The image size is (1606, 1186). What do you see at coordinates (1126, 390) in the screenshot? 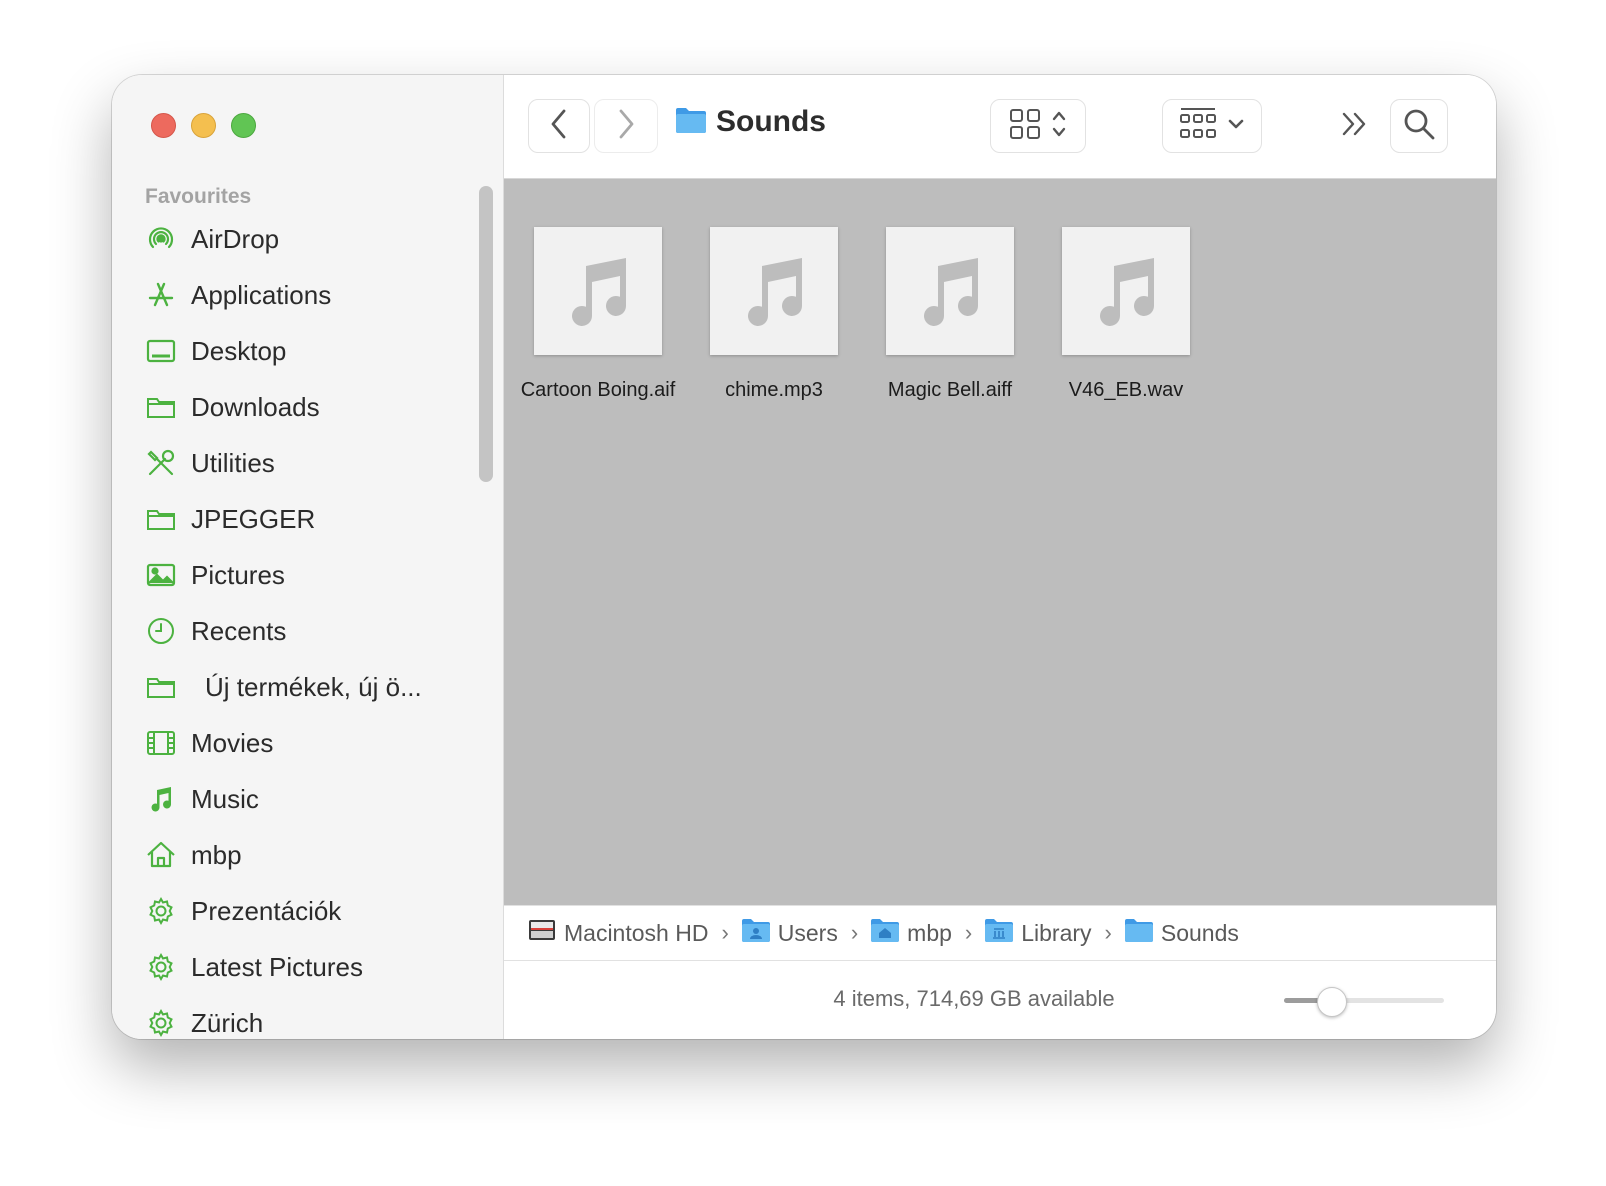
I see `file-name: V46_EB.wav` at bounding box center [1126, 390].